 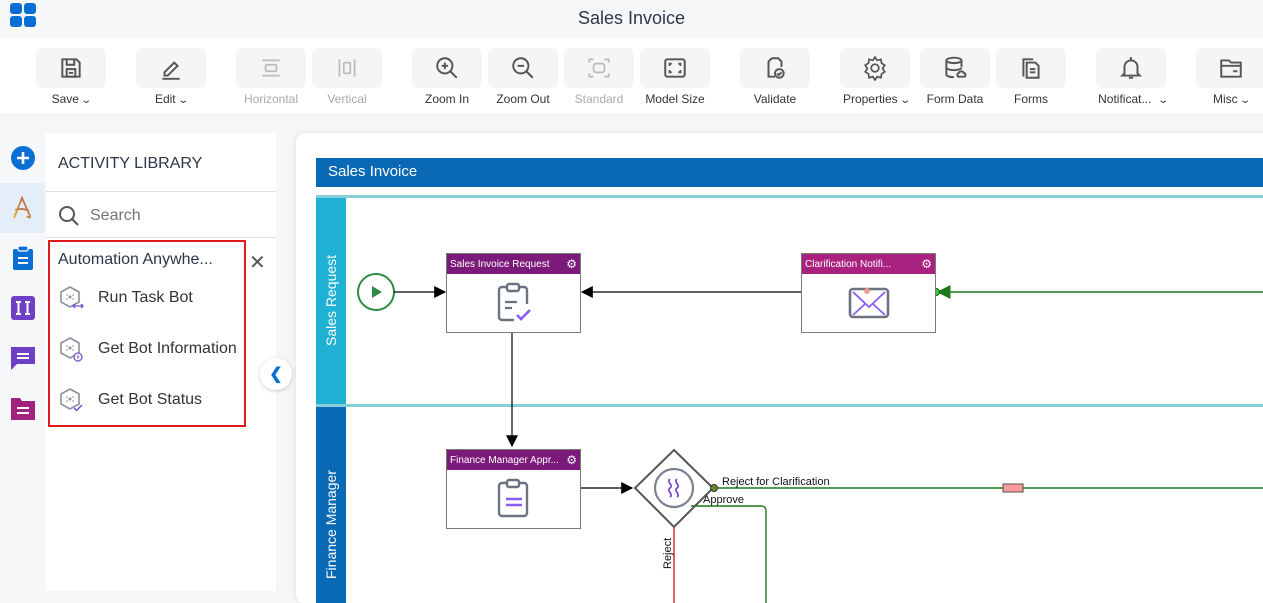 What do you see at coordinates (72, 297) in the screenshot?
I see `run-task-bot-icon` at bounding box center [72, 297].